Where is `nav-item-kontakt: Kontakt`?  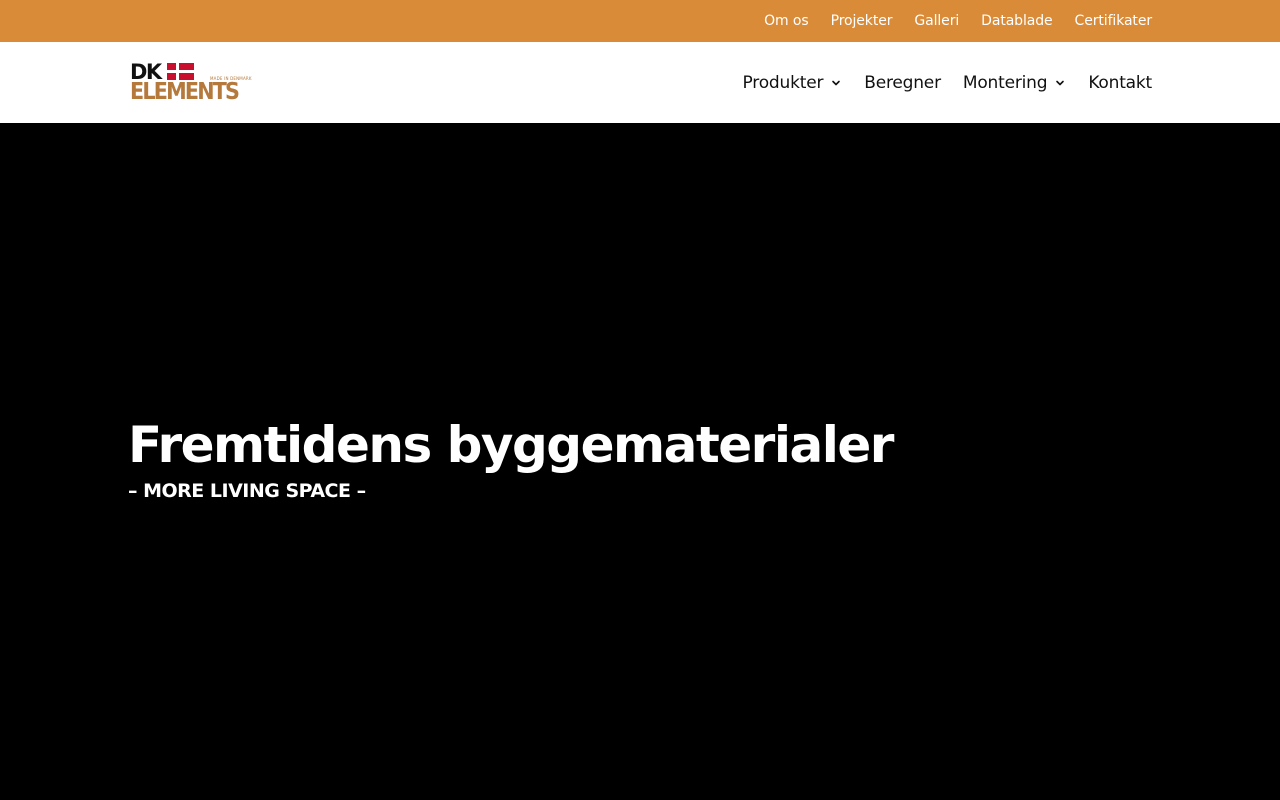 nav-item-kontakt: Kontakt is located at coordinates (1120, 83).